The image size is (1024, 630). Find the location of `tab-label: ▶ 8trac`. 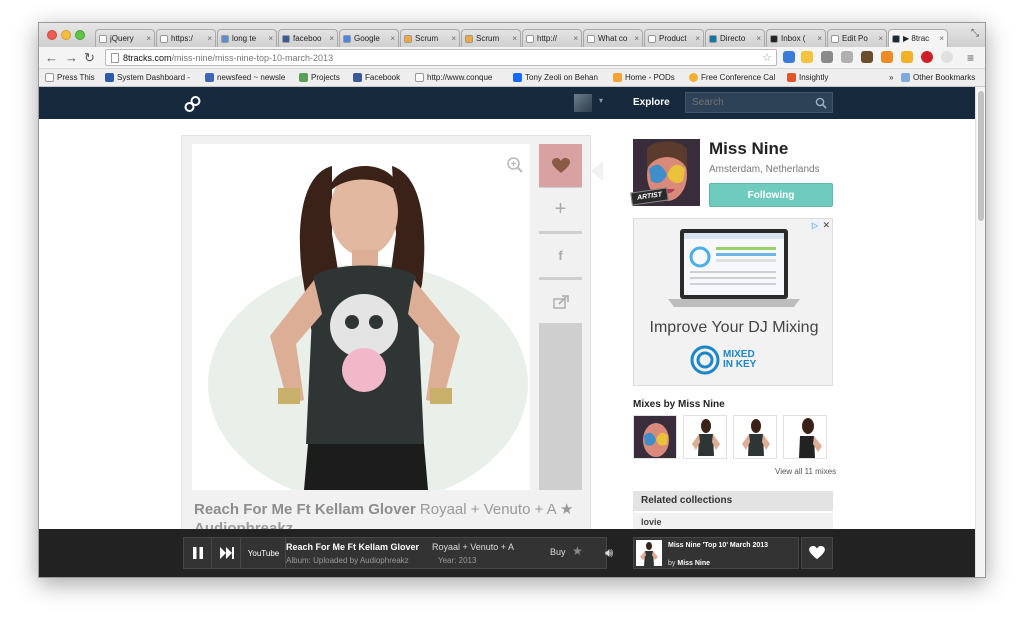

tab-label: ▶ 8trac is located at coordinates (916, 38).